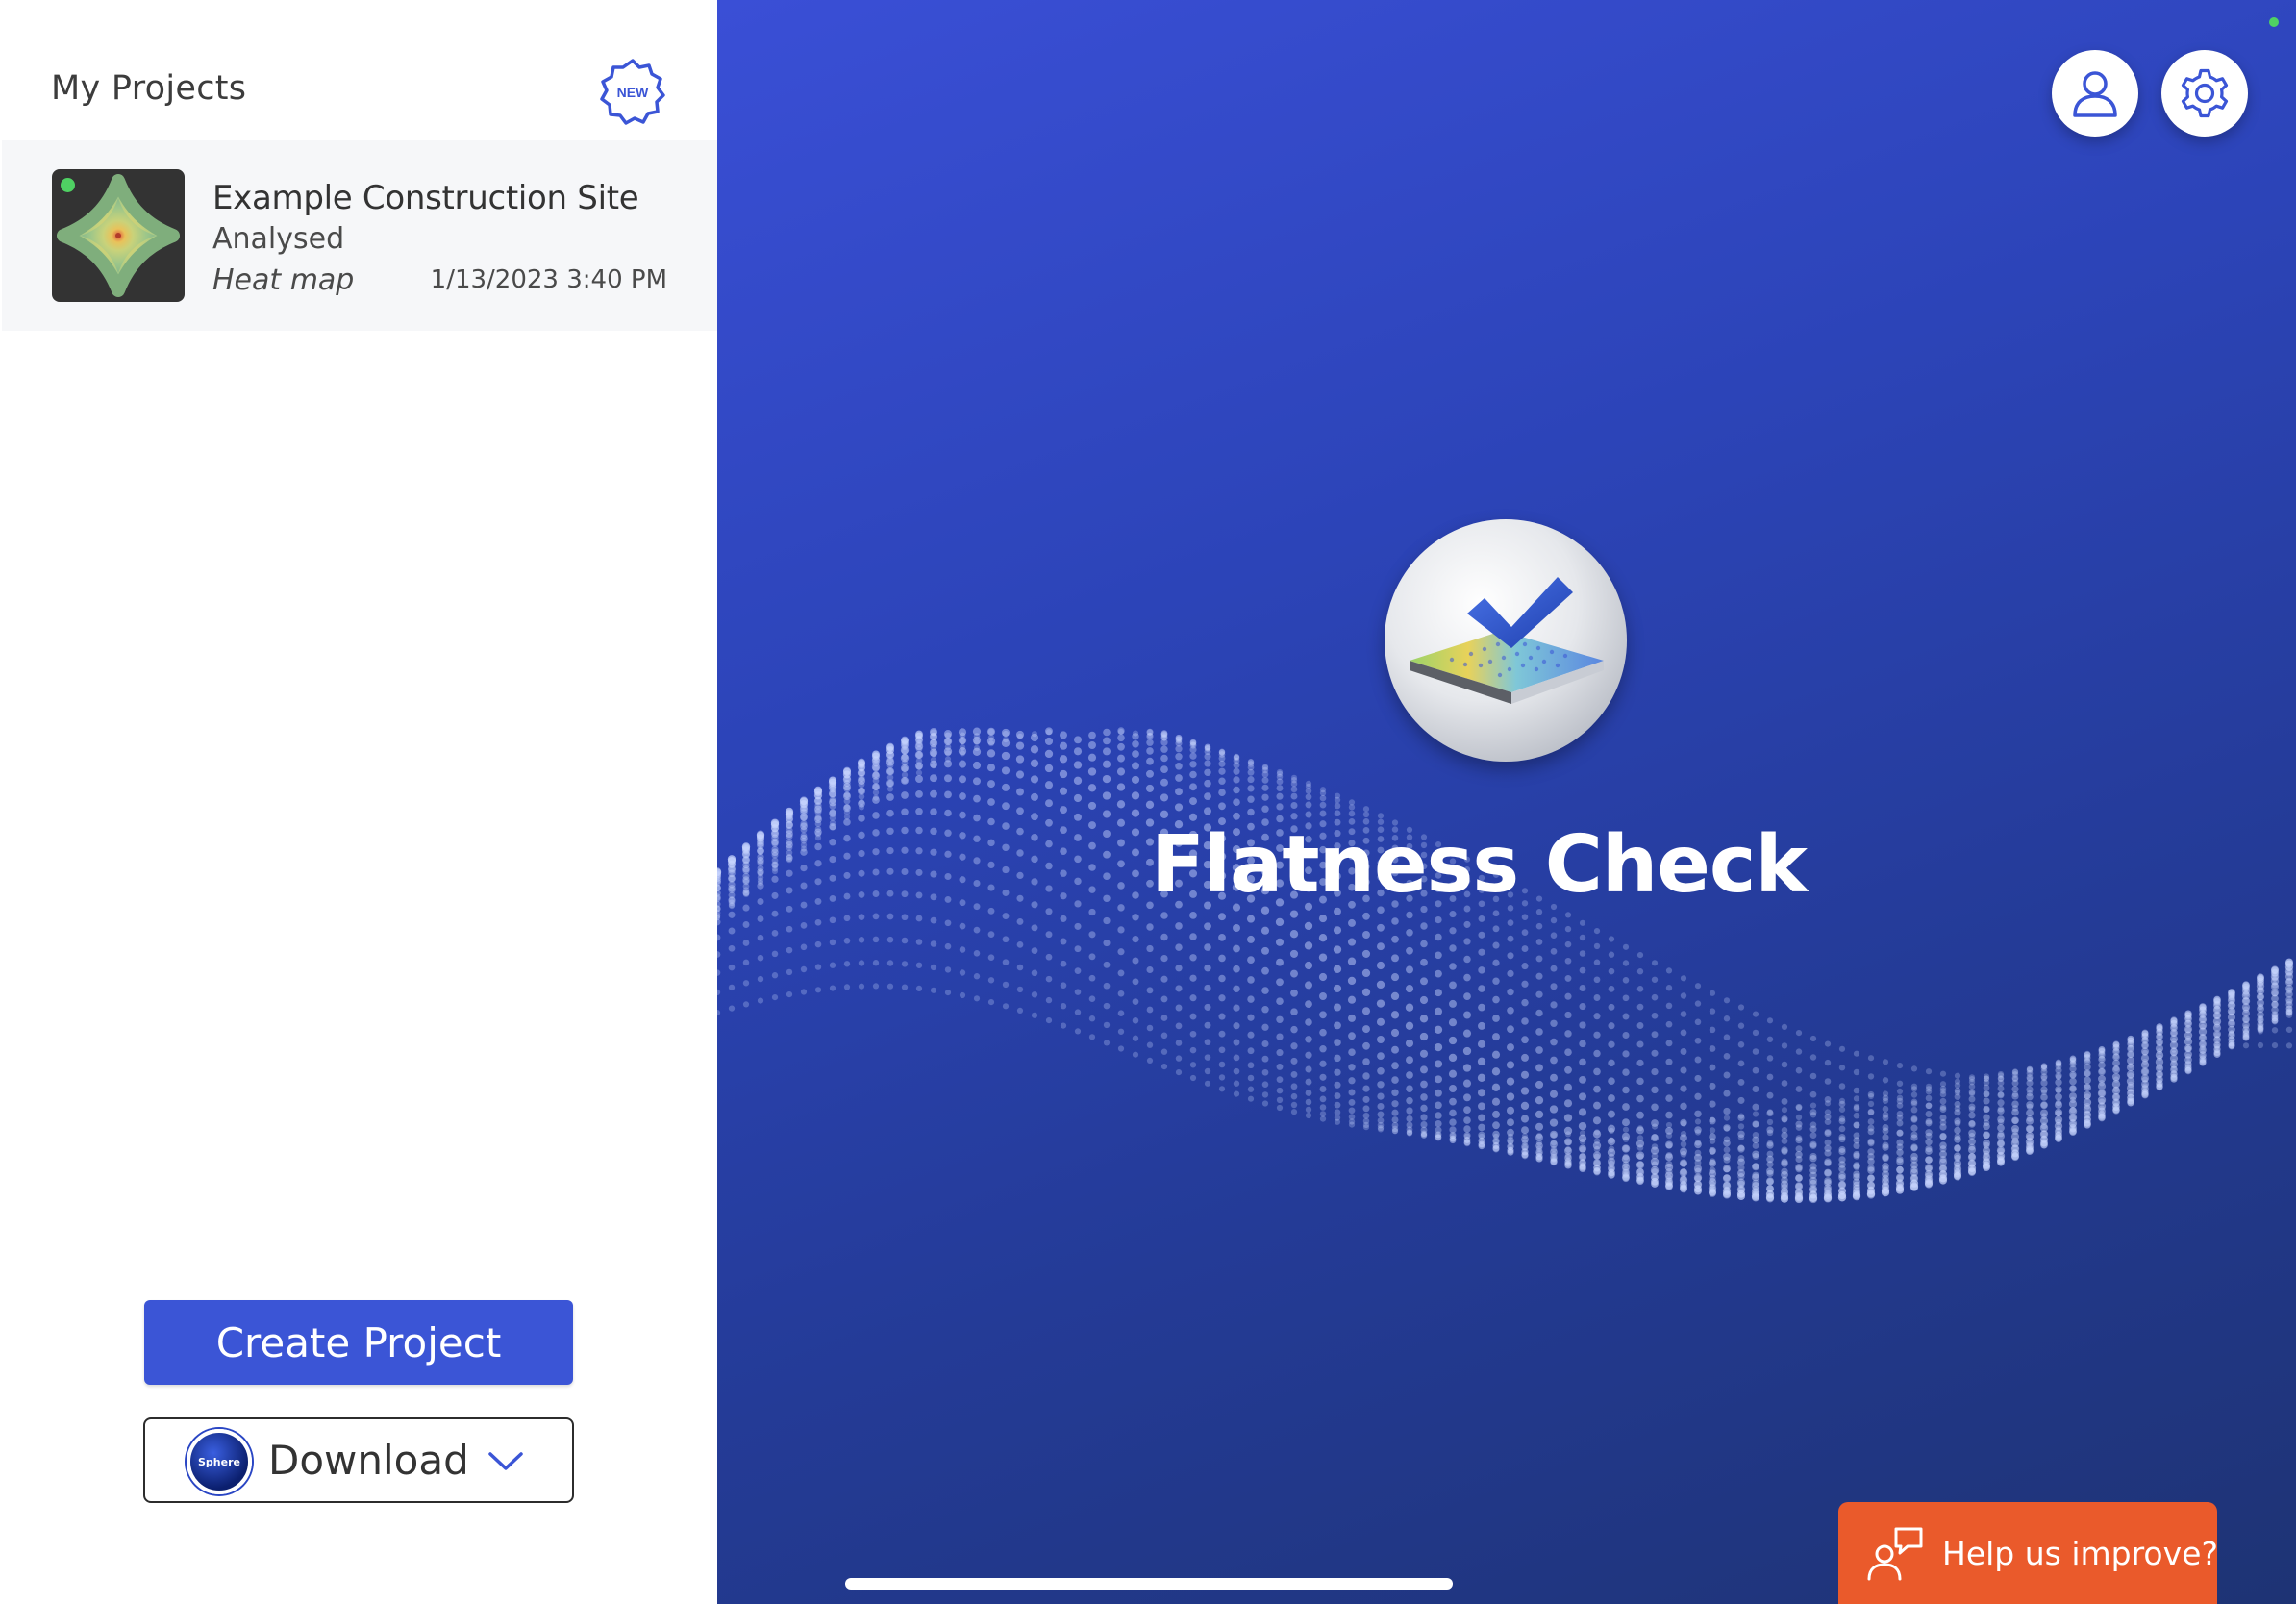 The width and height of the screenshot is (2296, 1604). What do you see at coordinates (278, 239) in the screenshot?
I see `project-status: Analysed` at bounding box center [278, 239].